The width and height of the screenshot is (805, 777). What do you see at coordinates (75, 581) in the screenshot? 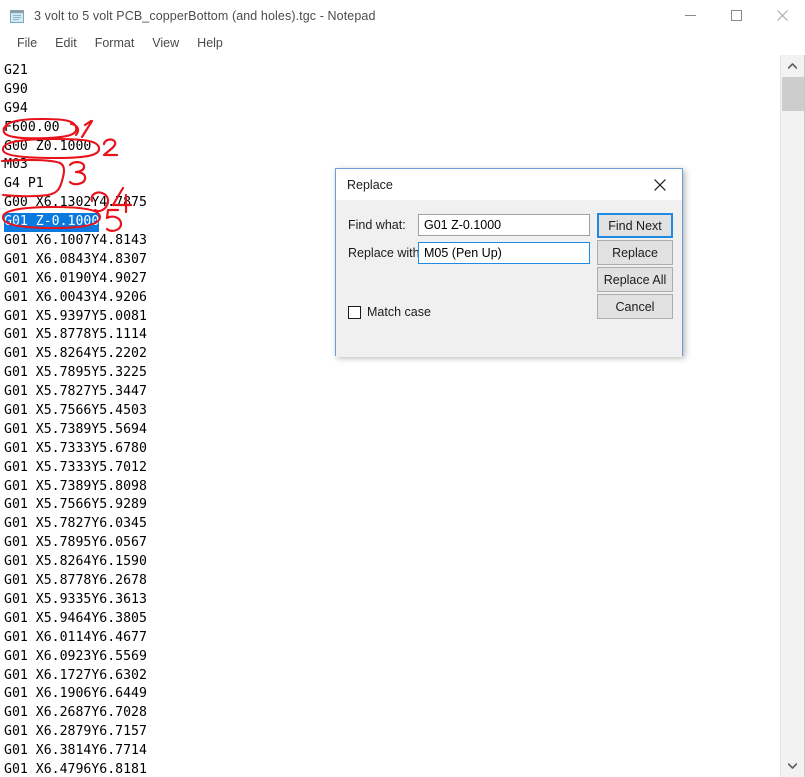
I see `gcode-line: G01 X5.8778Y6.2678` at bounding box center [75, 581].